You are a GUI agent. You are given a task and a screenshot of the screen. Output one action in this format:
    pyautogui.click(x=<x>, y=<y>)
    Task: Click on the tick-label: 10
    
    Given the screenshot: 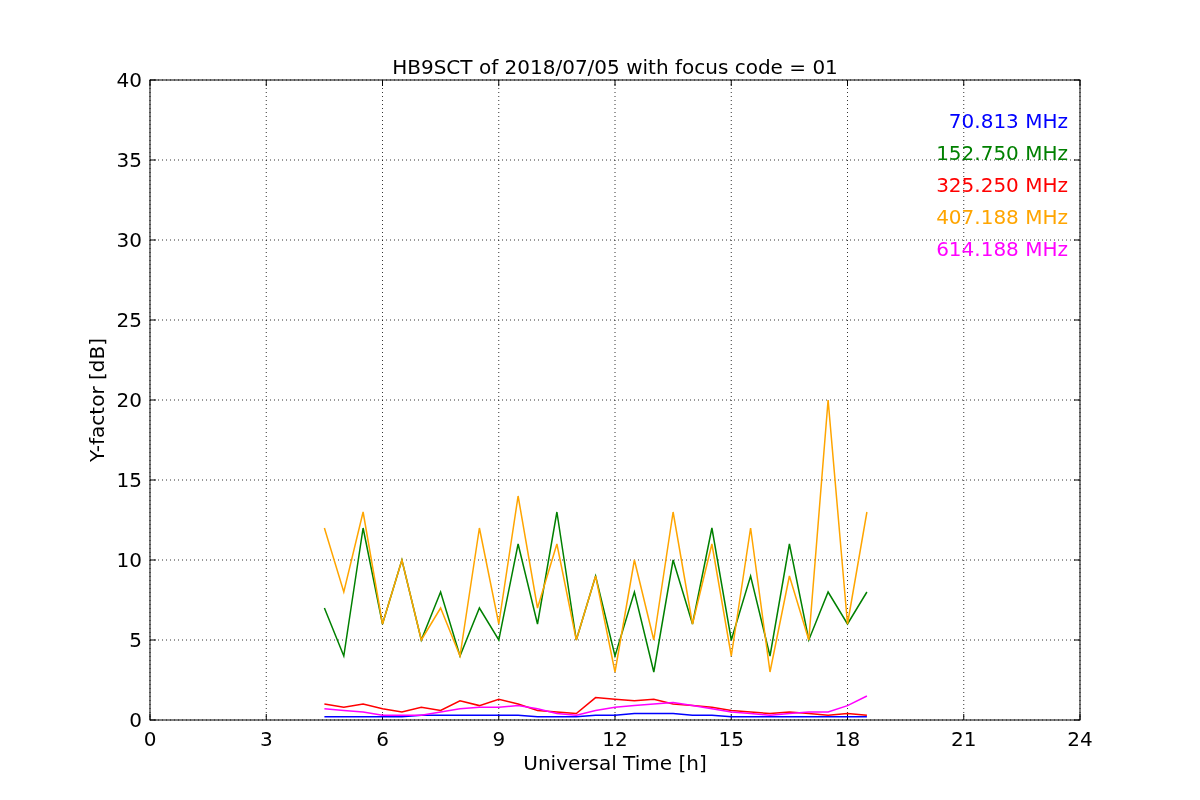 What is the action you would take?
    pyautogui.click(x=129, y=560)
    